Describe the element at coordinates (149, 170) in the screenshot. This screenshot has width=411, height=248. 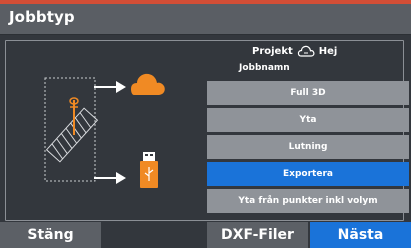
I see `usb-drive-icon` at that location.